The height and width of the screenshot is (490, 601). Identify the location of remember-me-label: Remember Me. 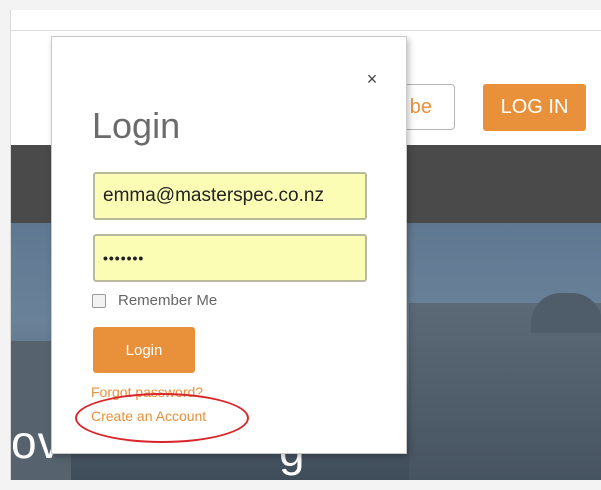
(168, 300).